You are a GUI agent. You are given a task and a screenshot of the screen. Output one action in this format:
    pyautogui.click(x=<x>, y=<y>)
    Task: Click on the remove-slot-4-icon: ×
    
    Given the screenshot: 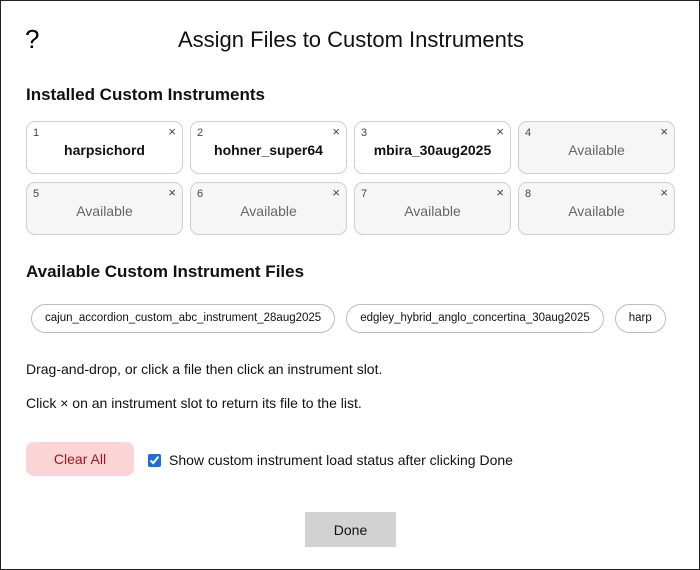 What is the action you would take?
    pyautogui.click(x=664, y=132)
    